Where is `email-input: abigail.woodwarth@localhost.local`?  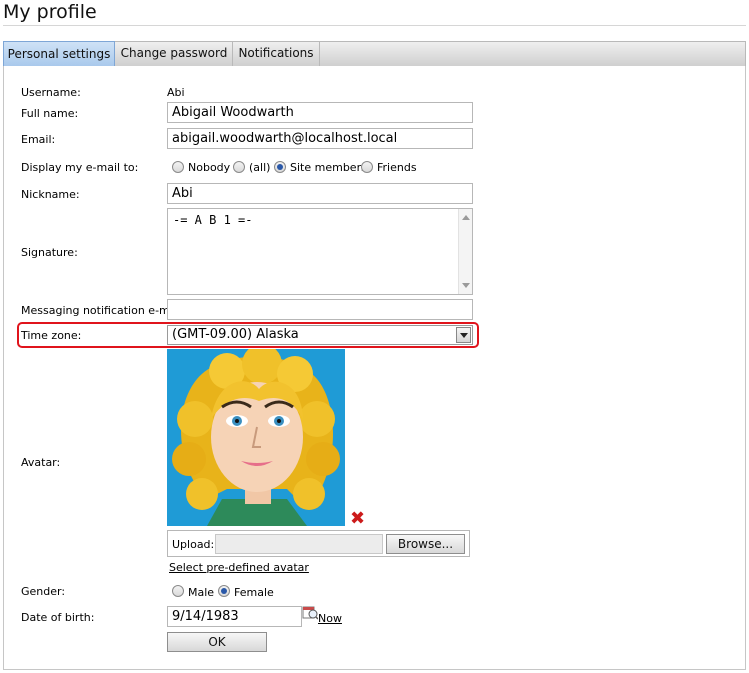 email-input: abigail.woodwarth@localhost.local is located at coordinates (320, 138).